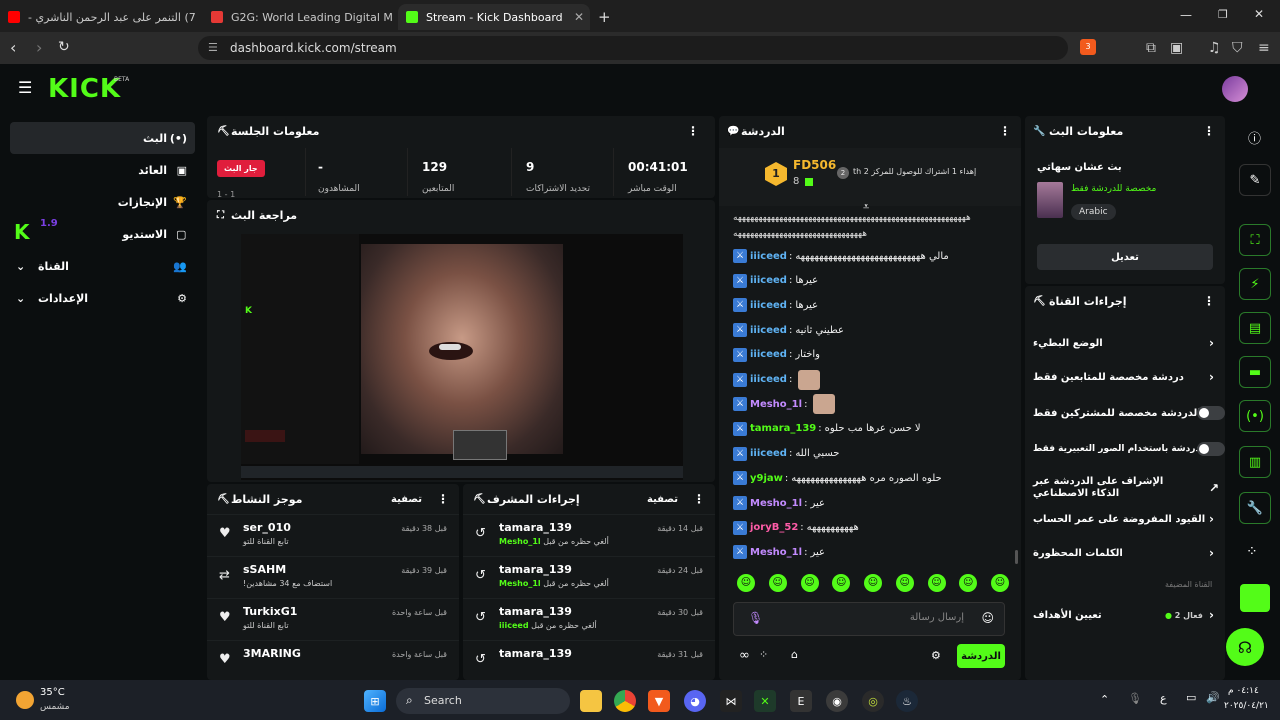 The image size is (1280, 720). I want to click on brave-shield-icon: 3, so click(1088, 47).